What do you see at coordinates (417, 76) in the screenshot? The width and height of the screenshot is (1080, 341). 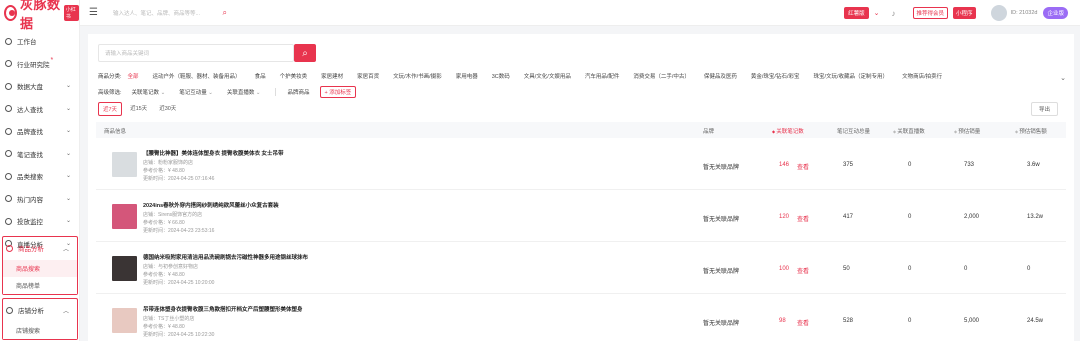 I see `category-item: 文玩/木作/书画/摄影` at bounding box center [417, 76].